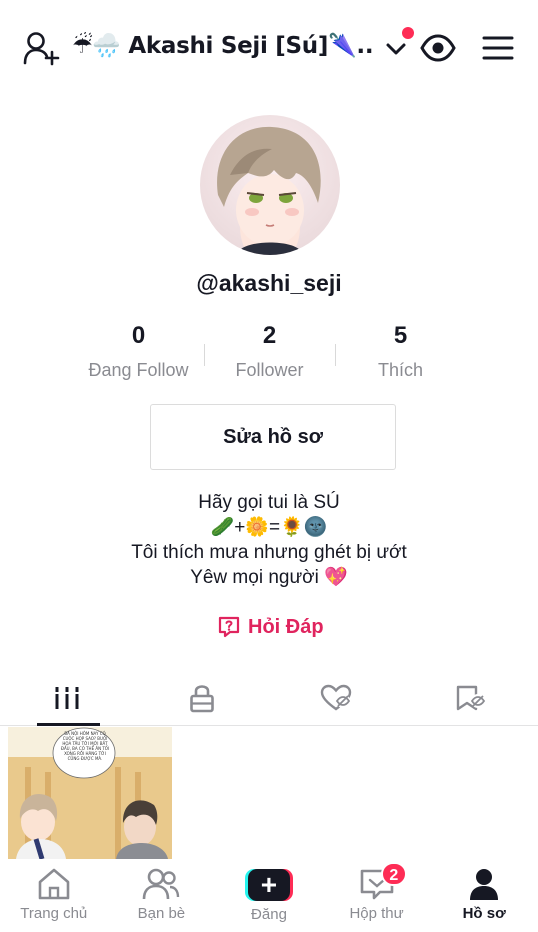 The height and width of the screenshot is (932, 538). Describe the element at coordinates (286, 626) in the screenshot. I see `qa-label: Hỏi Đáp` at that location.